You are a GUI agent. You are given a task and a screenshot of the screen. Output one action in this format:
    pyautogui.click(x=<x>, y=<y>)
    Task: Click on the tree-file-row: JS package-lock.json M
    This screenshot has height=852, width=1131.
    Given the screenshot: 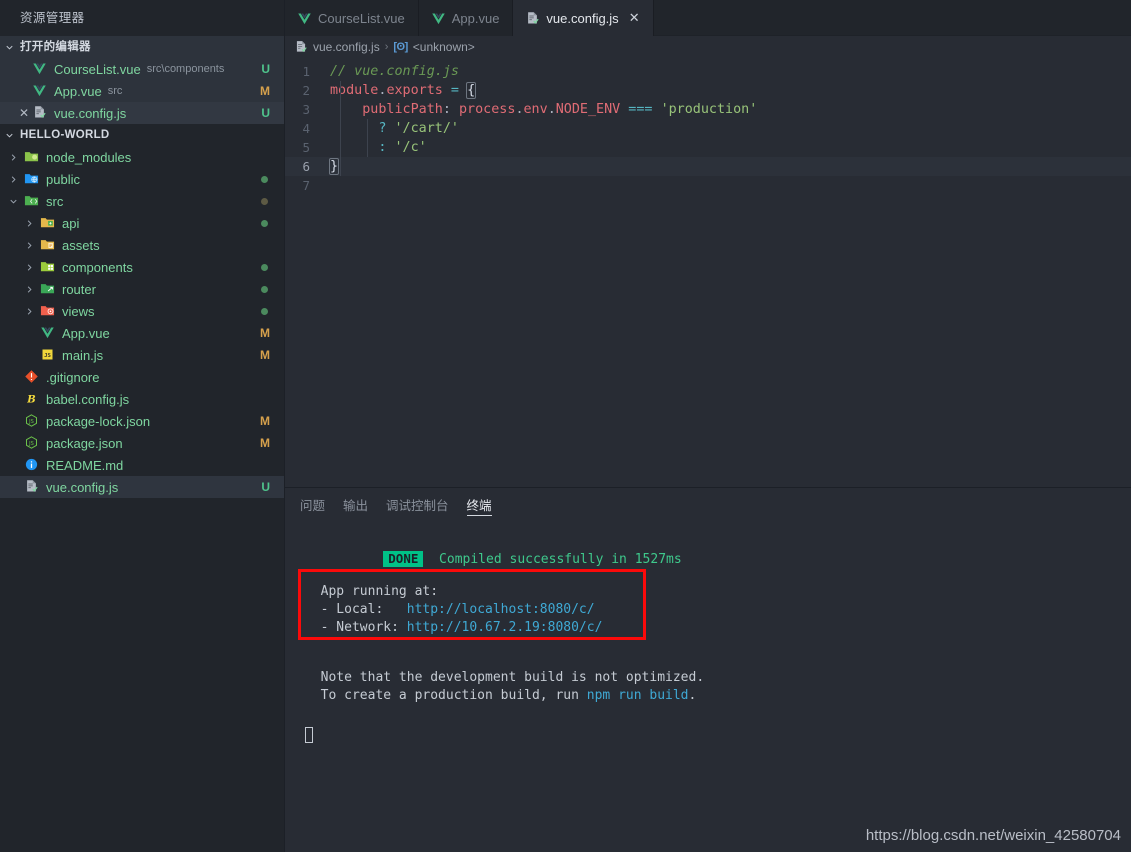 What is the action you would take?
    pyautogui.click(x=142, y=421)
    